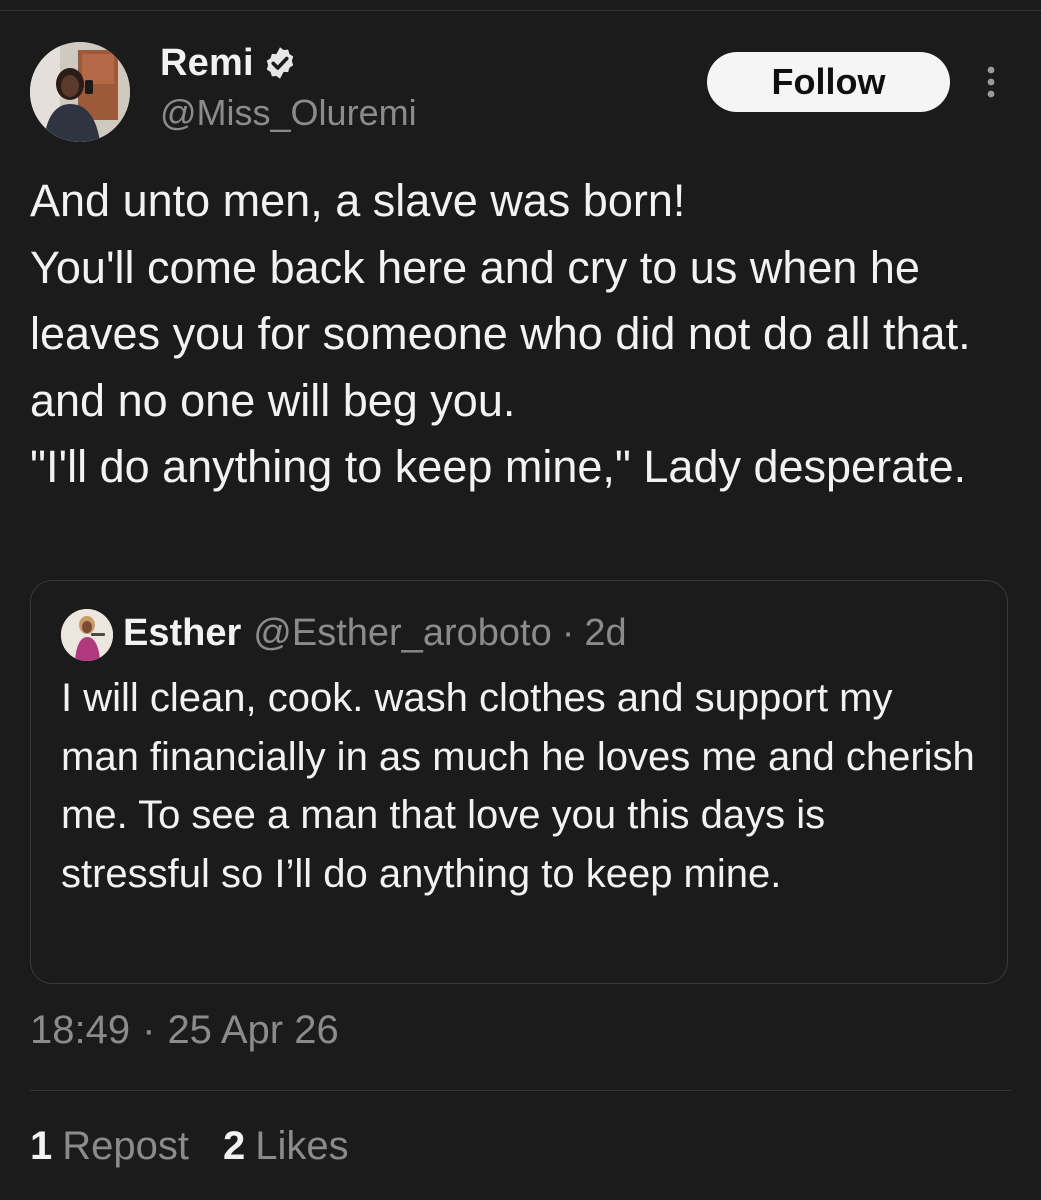 This screenshot has height=1200, width=1041. Describe the element at coordinates (182, 633) in the screenshot. I see `quoted-author-name: Esther` at that location.